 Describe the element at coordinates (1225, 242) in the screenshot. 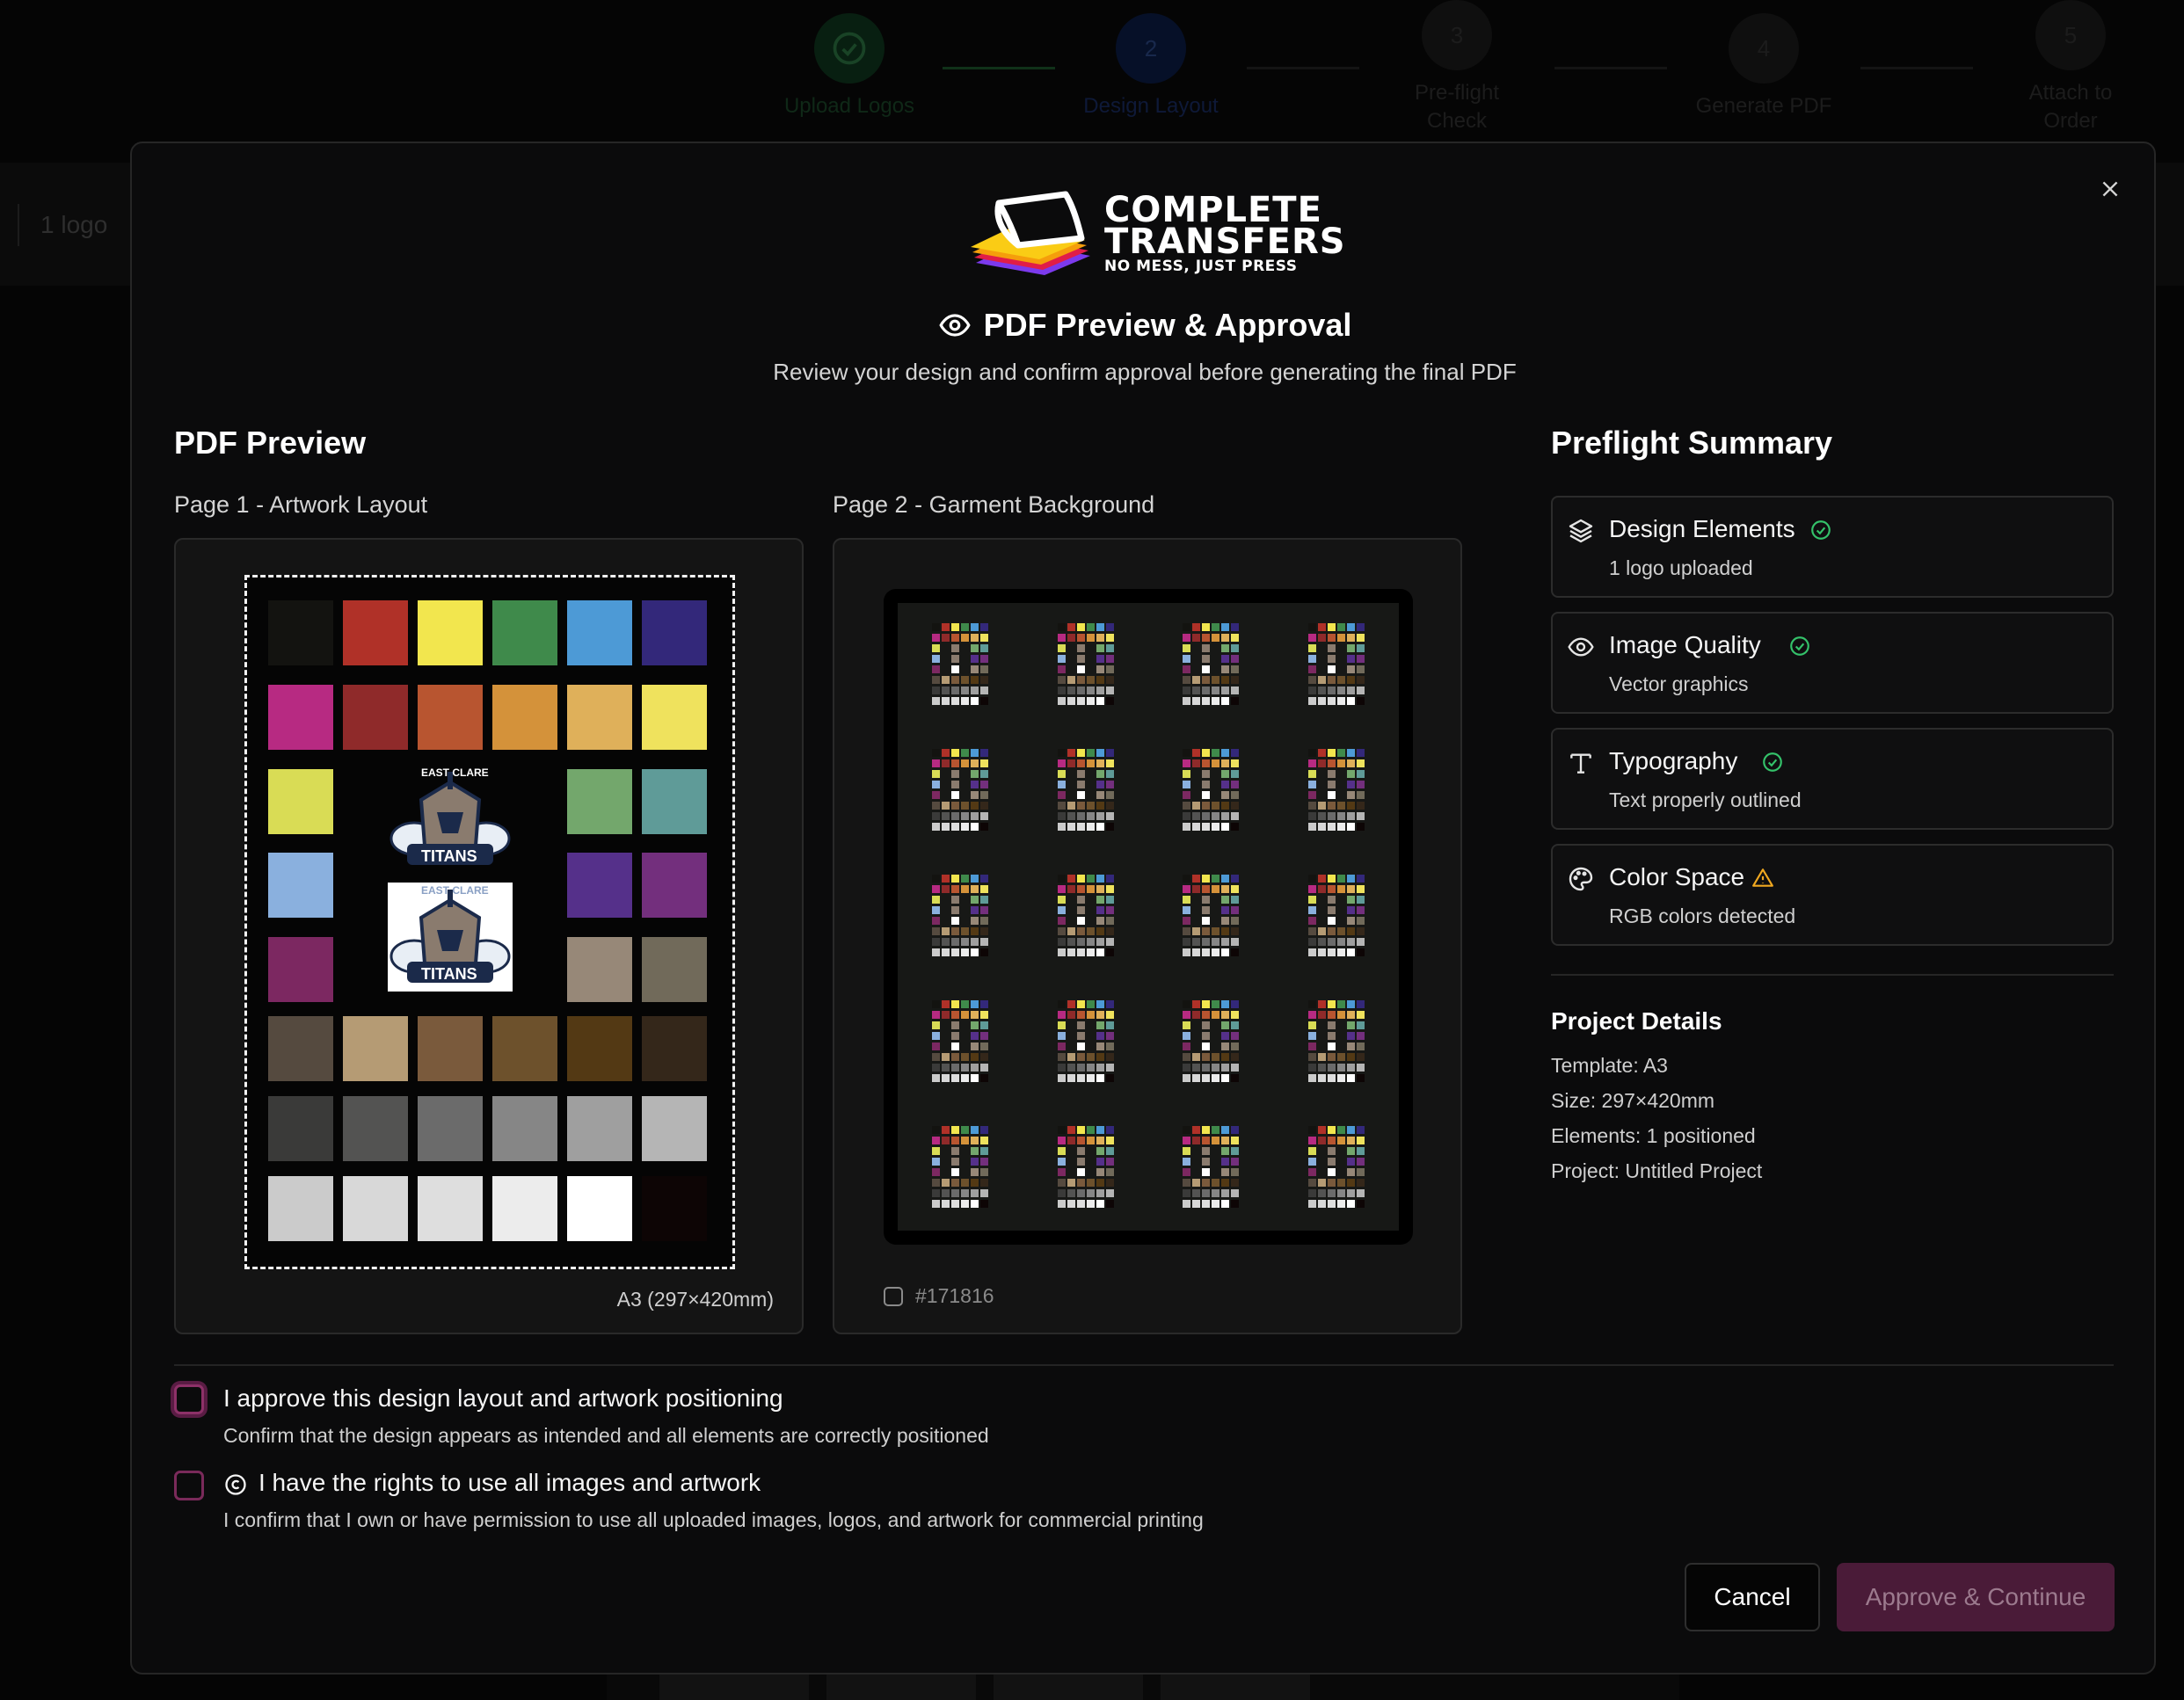

I see `brand-name-line2: TRANSFERS` at that location.